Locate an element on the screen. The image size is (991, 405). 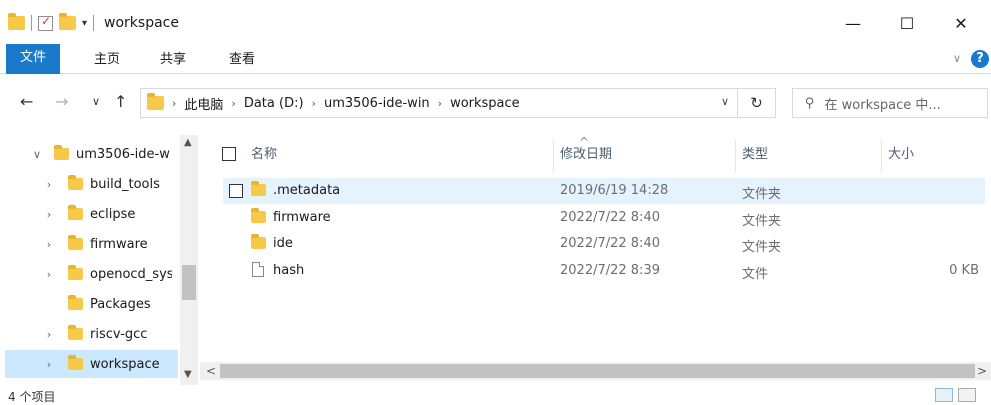
collapse-chevron-icon: ∨ is located at coordinates (37, 154).